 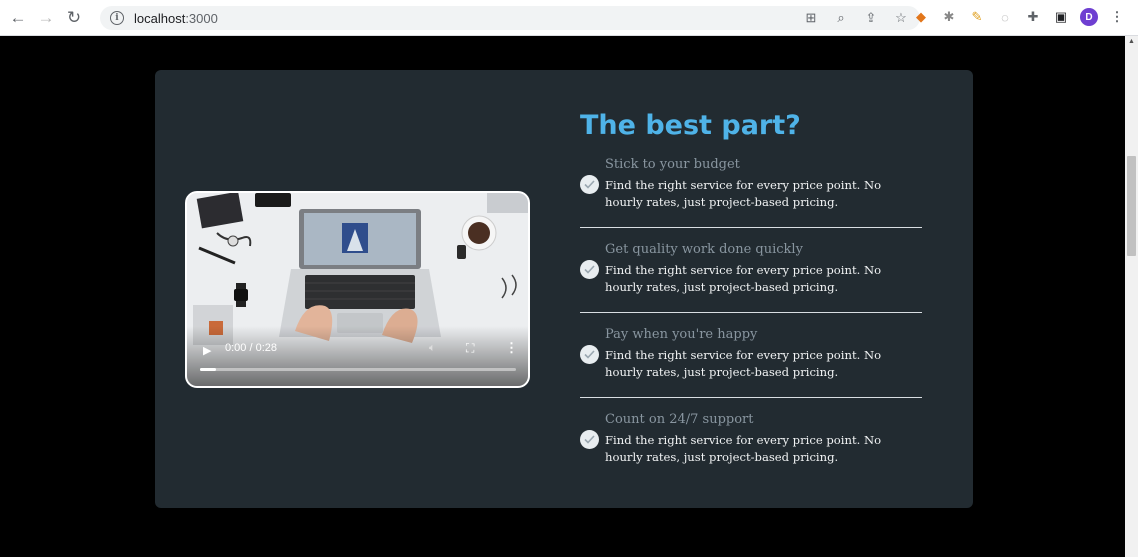 I want to click on side-panel-icon: ▣, so click(x=1061, y=17).